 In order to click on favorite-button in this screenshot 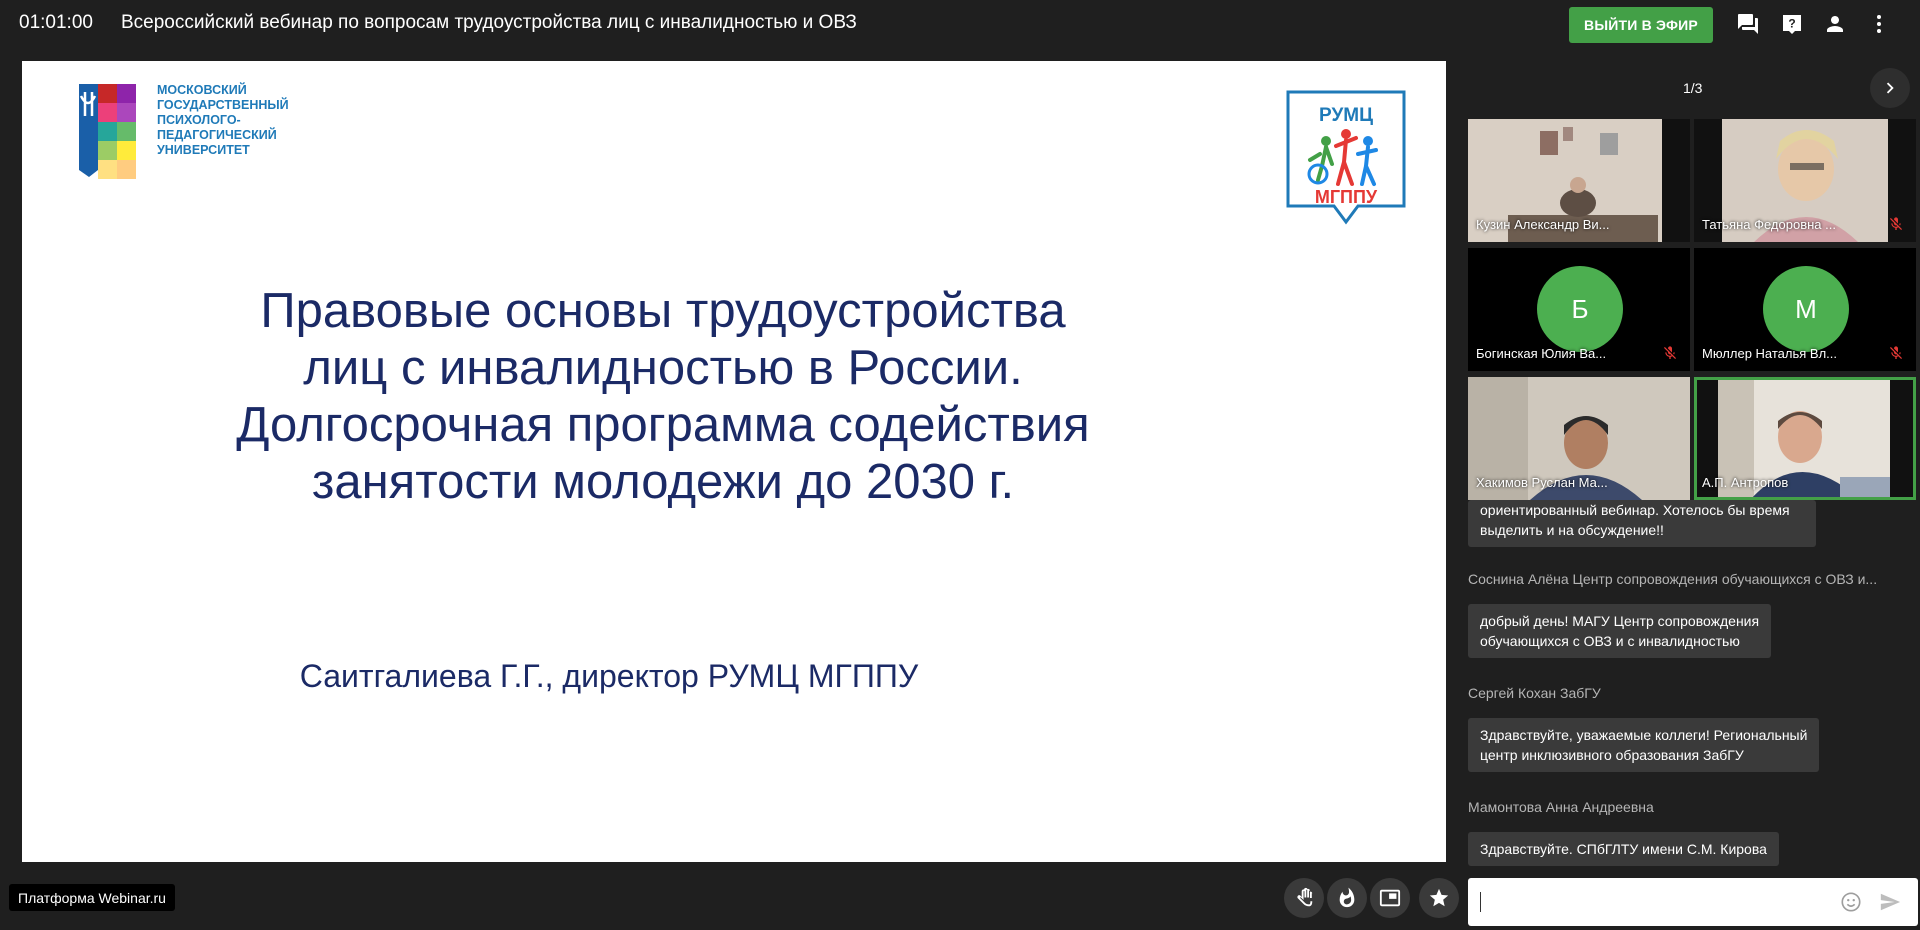, I will do `click(1439, 898)`.